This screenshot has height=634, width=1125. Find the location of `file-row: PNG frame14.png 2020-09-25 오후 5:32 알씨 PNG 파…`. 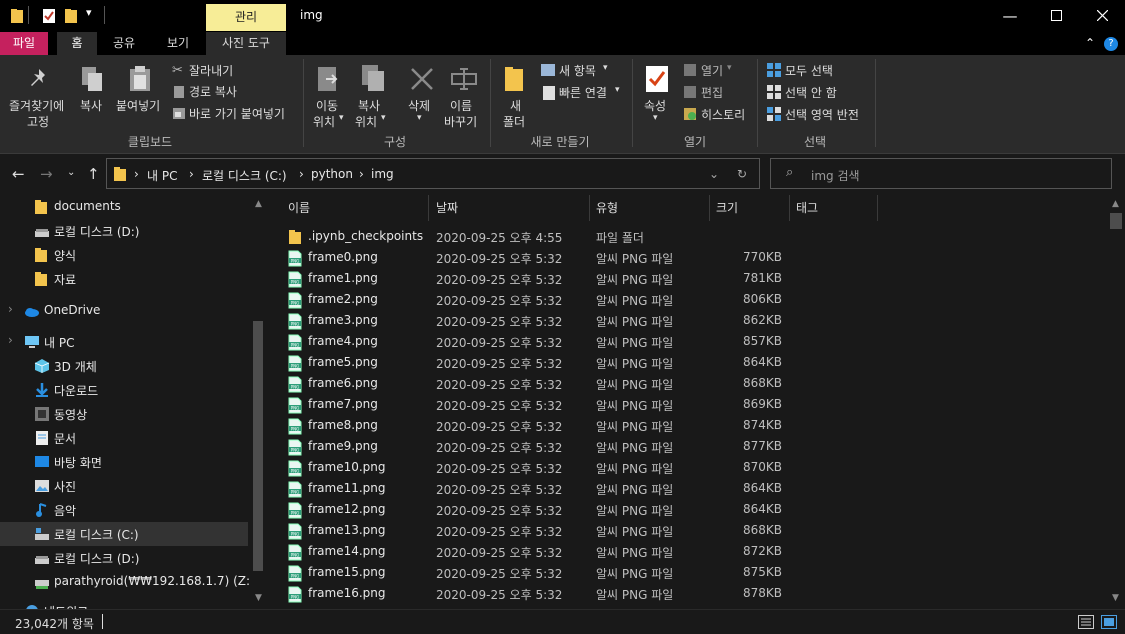

file-row: PNG frame14.png 2020-09-25 오후 5:32 알씨 PNG 파… is located at coordinates (687, 551).